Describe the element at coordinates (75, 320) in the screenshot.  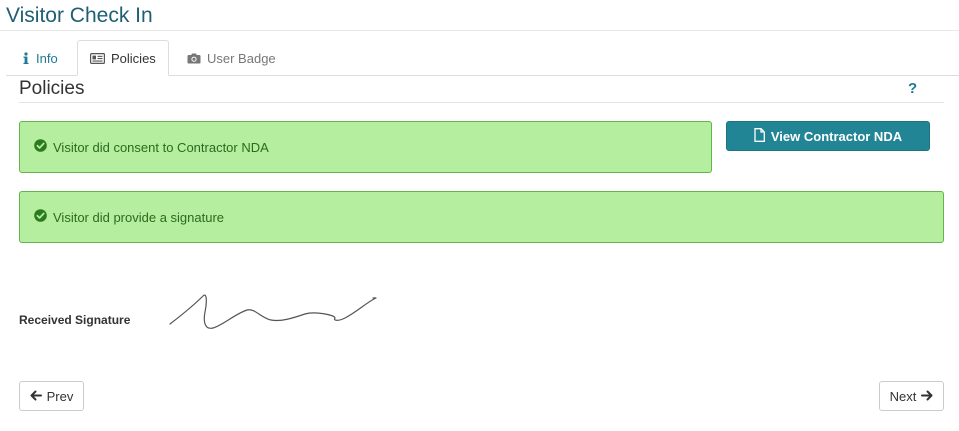
I see `received-signature-label: Received Signature` at that location.